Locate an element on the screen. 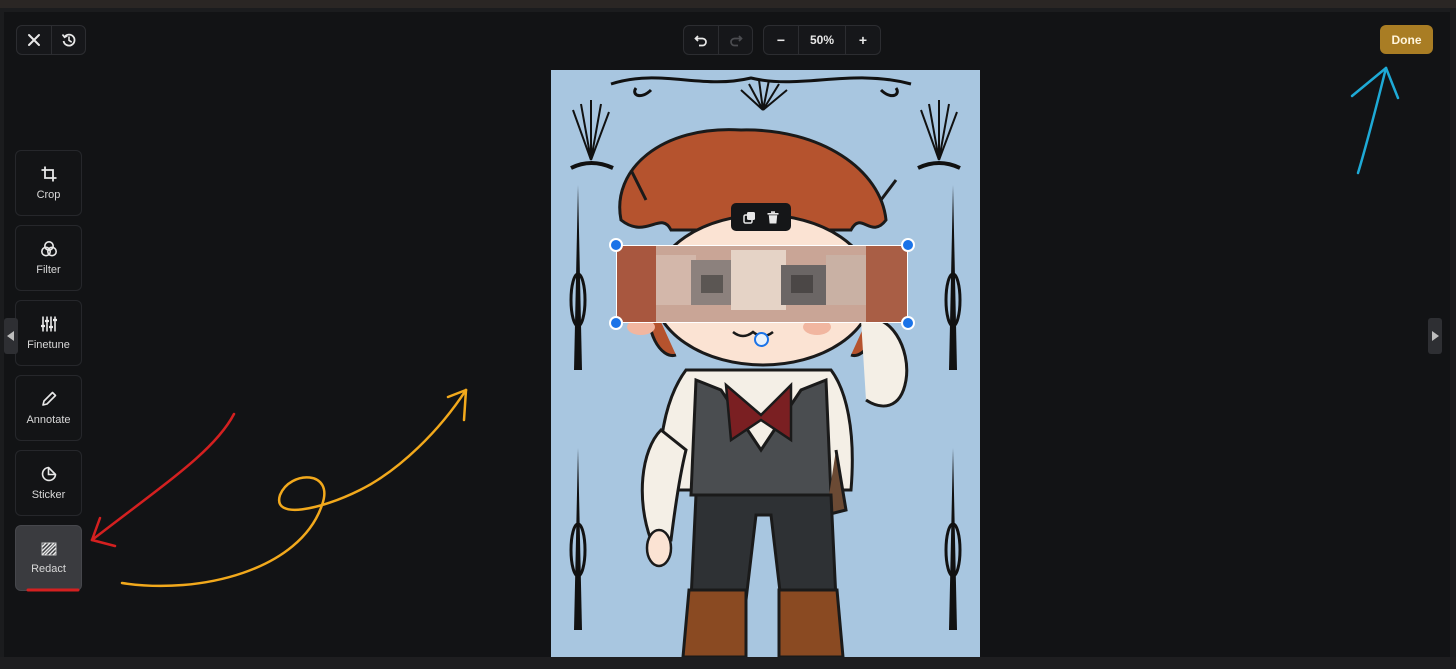 This screenshot has height=669, width=1456. close-button is located at coordinates (34, 40).